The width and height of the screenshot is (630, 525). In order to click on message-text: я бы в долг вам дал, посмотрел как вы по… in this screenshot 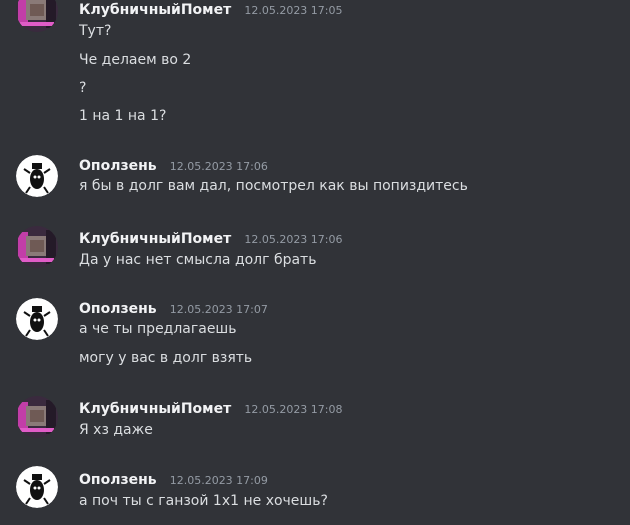, I will do `click(273, 186)`.